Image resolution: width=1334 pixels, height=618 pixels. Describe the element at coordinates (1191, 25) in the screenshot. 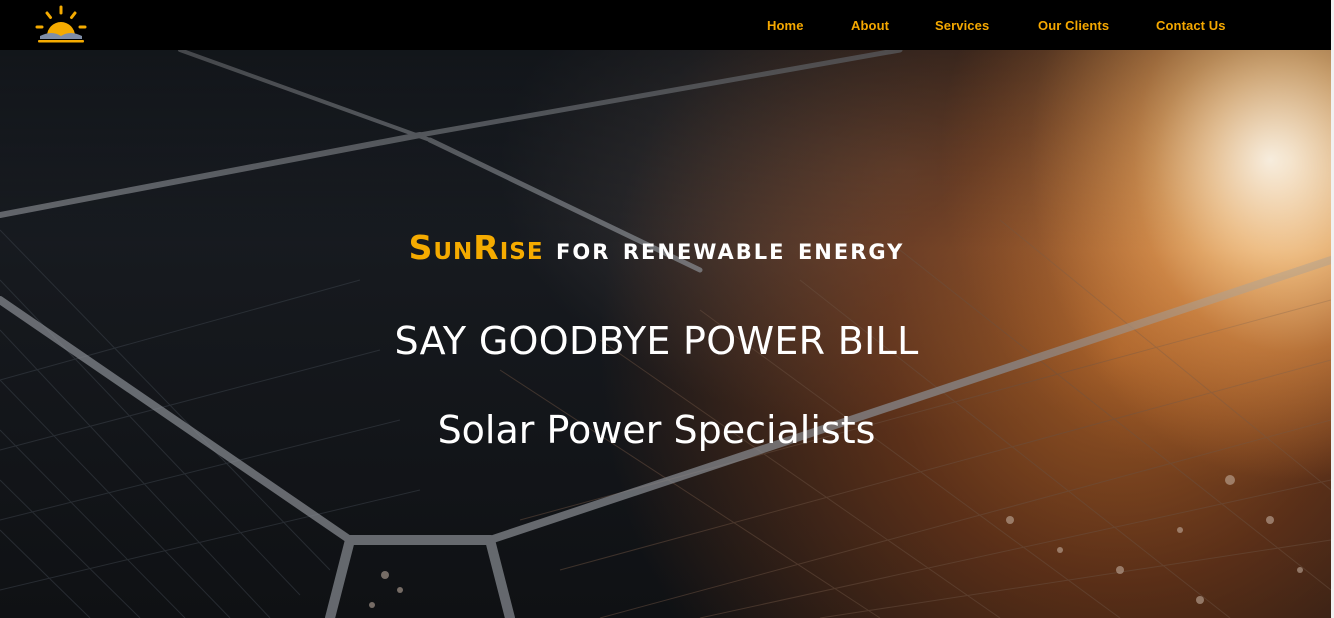

I see `nav-contact-us-link: Contact Us` at that location.